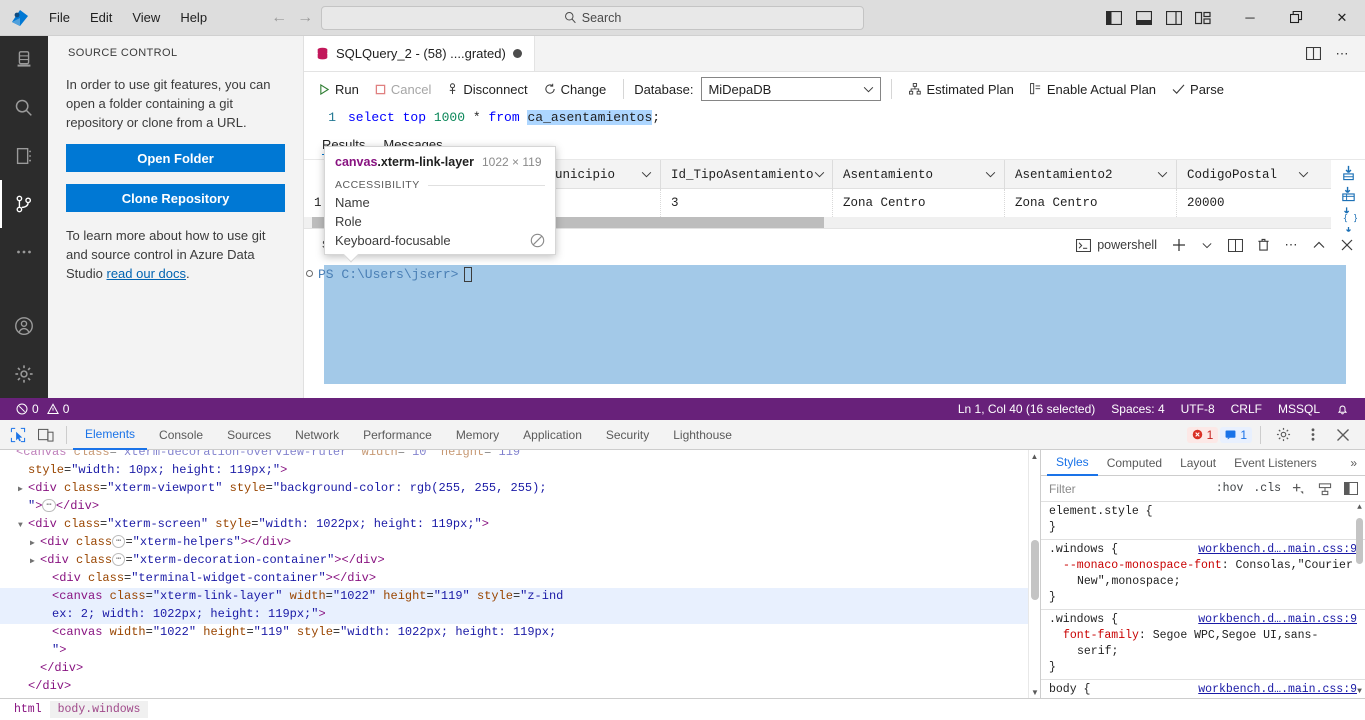 The image size is (1365, 720). I want to click on kill-terminal-icon, so click(1263, 245).